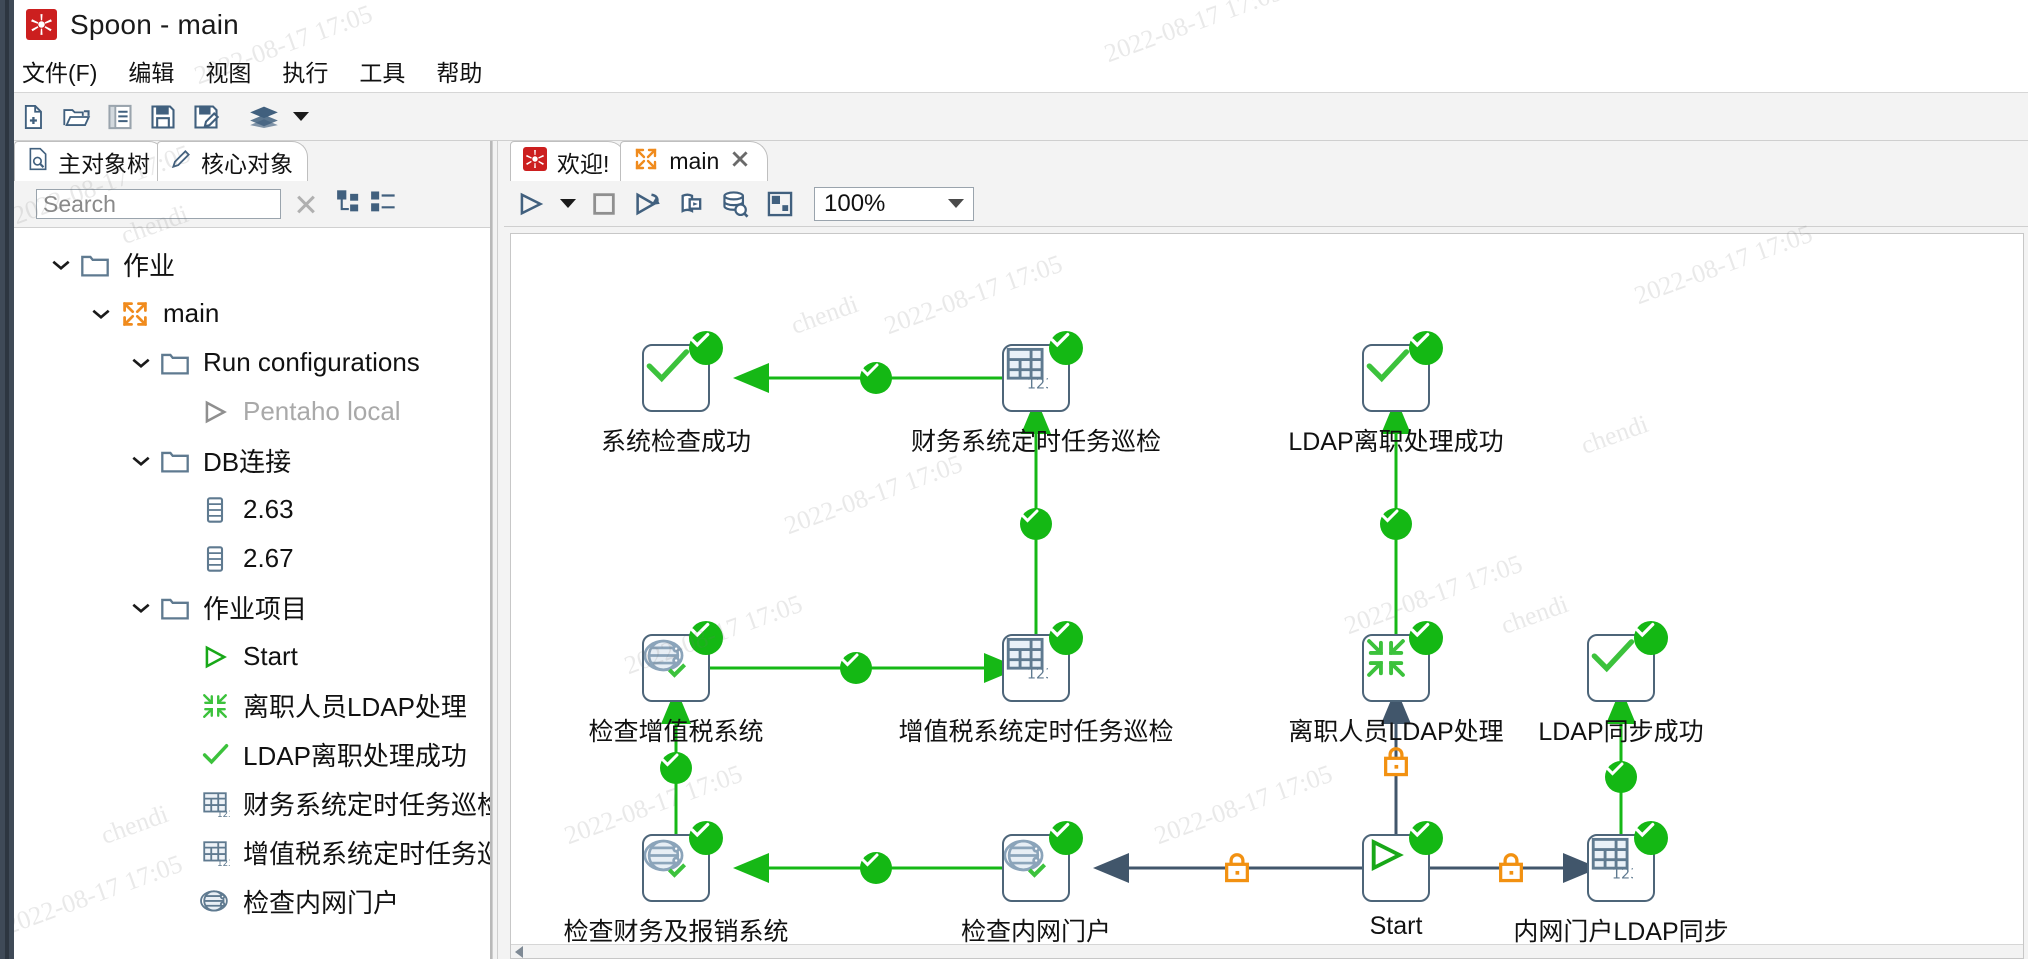  What do you see at coordinates (676, 732) in the screenshot?
I see `node-label: 检查增值税系统` at bounding box center [676, 732].